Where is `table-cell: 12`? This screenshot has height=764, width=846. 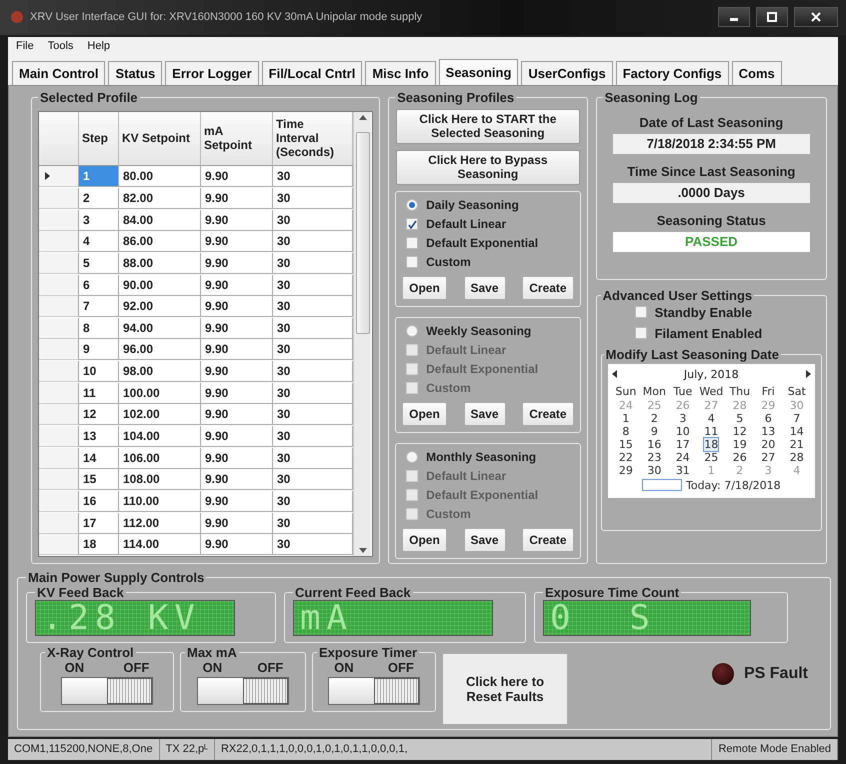 table-cell: 12 is located at coordinates (99, 415).